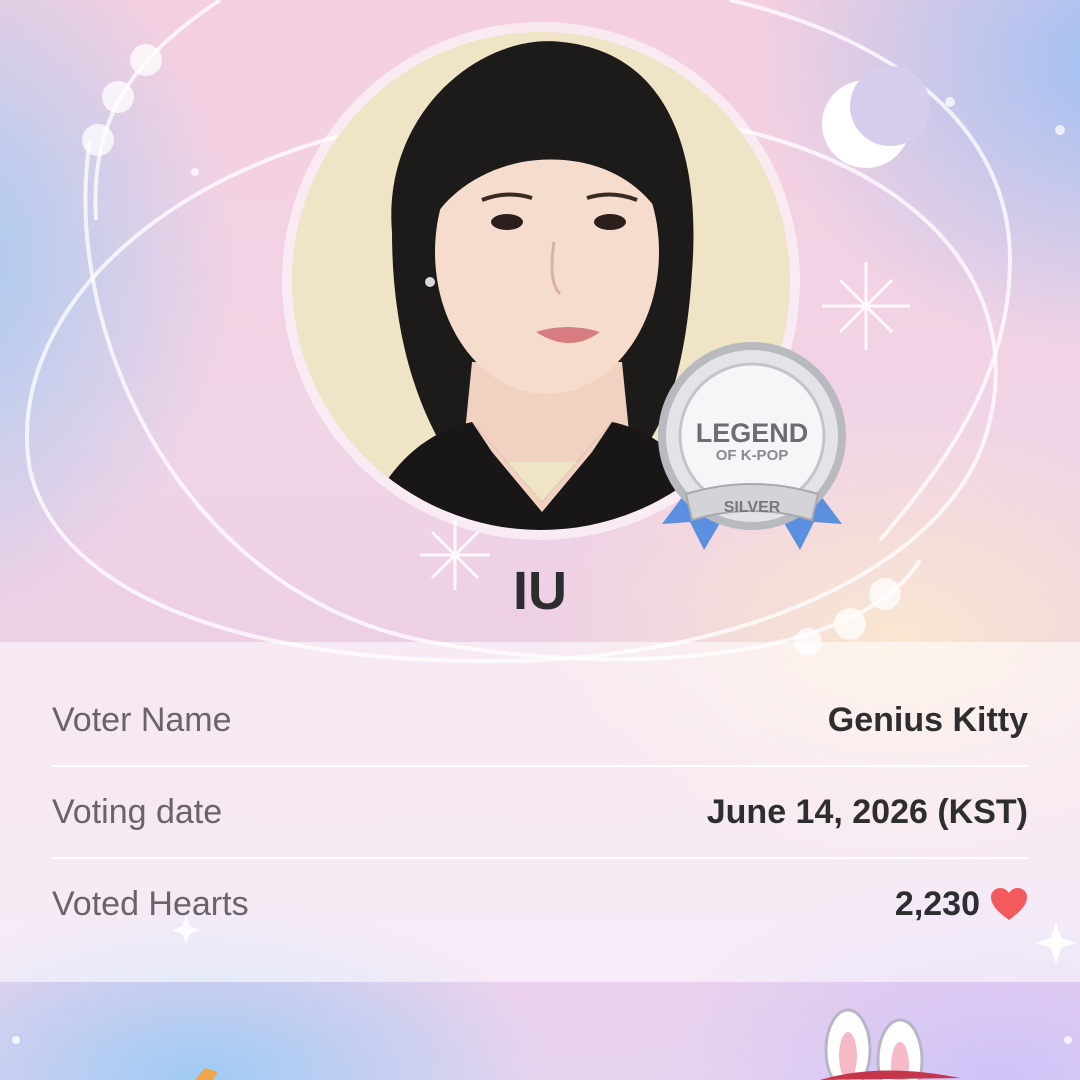 This screenshot has height=1080, width=1080. What do you see at coordinates (540, 904) in the screenshot?
I see `voted-hearts-row: Voted Hearts 2,230` at bounding box center [540, 904].